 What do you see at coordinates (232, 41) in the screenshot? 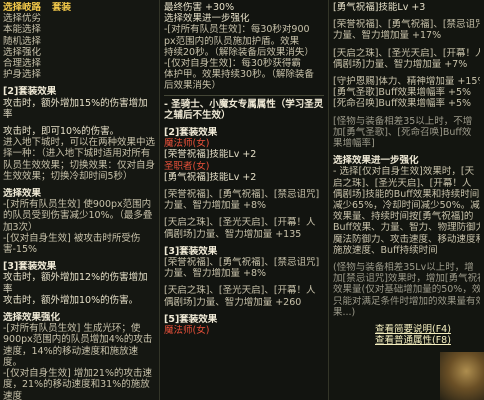
I see `shield-line: px范围内的队员施加护盾。效果` at bounding box center [232, 41].